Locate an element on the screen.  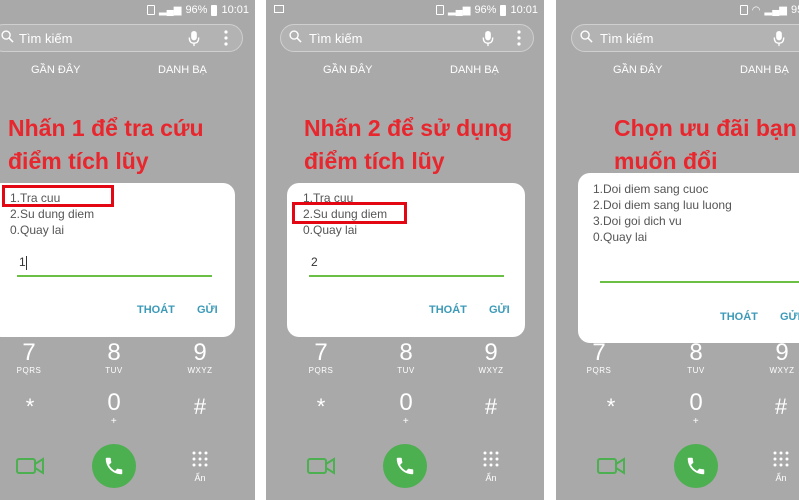
instruction-text: Chọn ưu đãi bạn muốn đổi is located at coordinates (705, 145).